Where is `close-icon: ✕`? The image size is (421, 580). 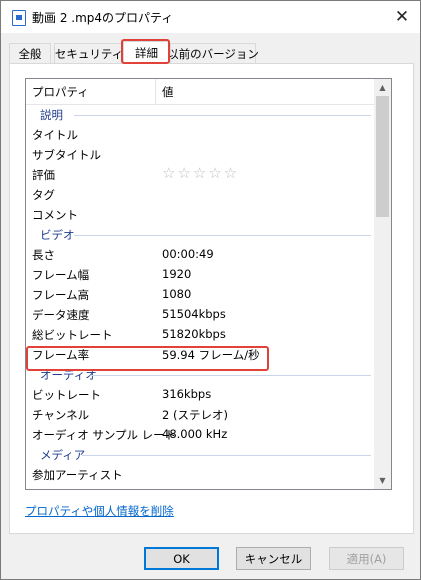
close-icon: ✕ is located at coordinates (402, 17).